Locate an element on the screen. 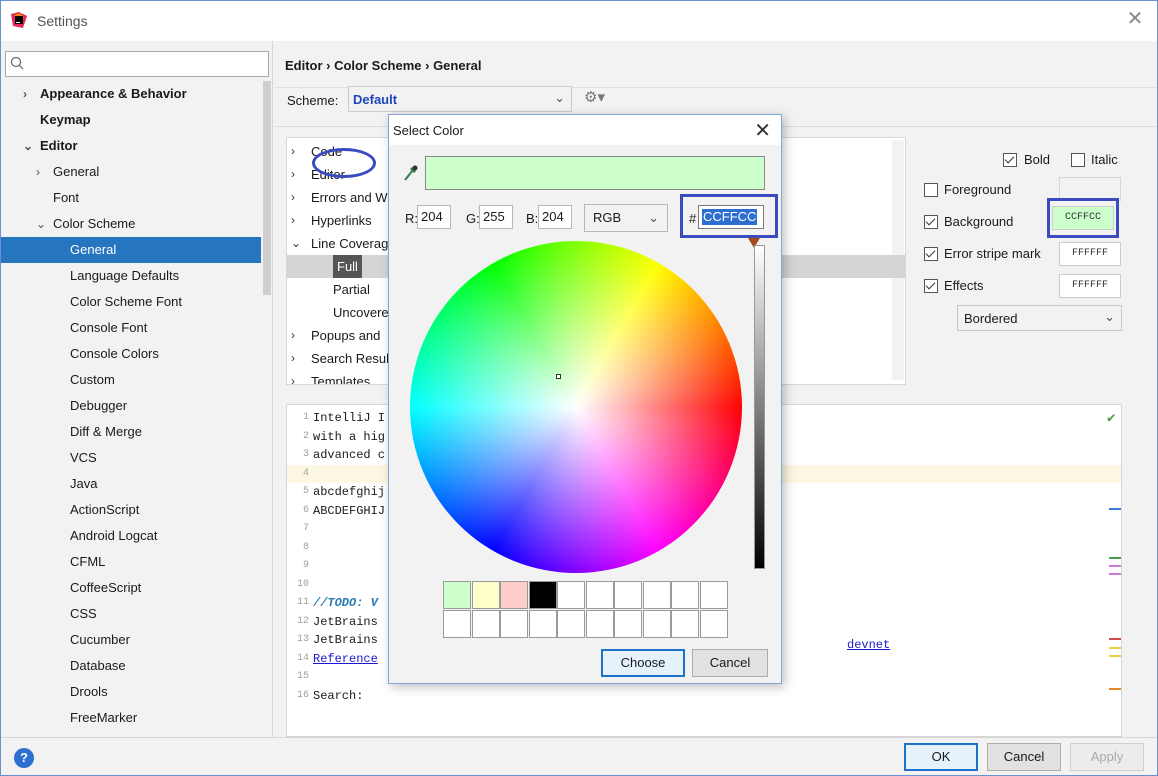 This screenshot has width=1158, height=776. cancel-button: Cancel is located at coordinates (1024, 757).